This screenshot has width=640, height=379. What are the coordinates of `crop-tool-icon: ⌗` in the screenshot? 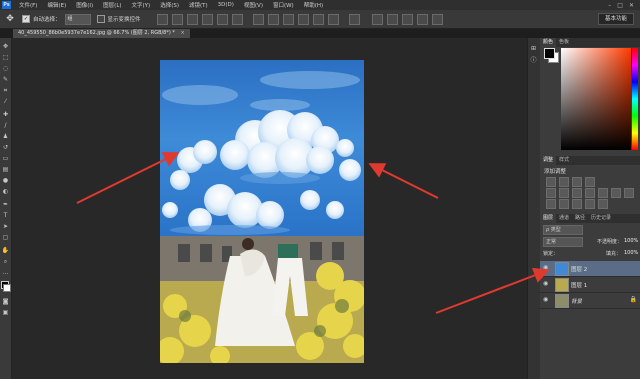 It's located at (5, 90).